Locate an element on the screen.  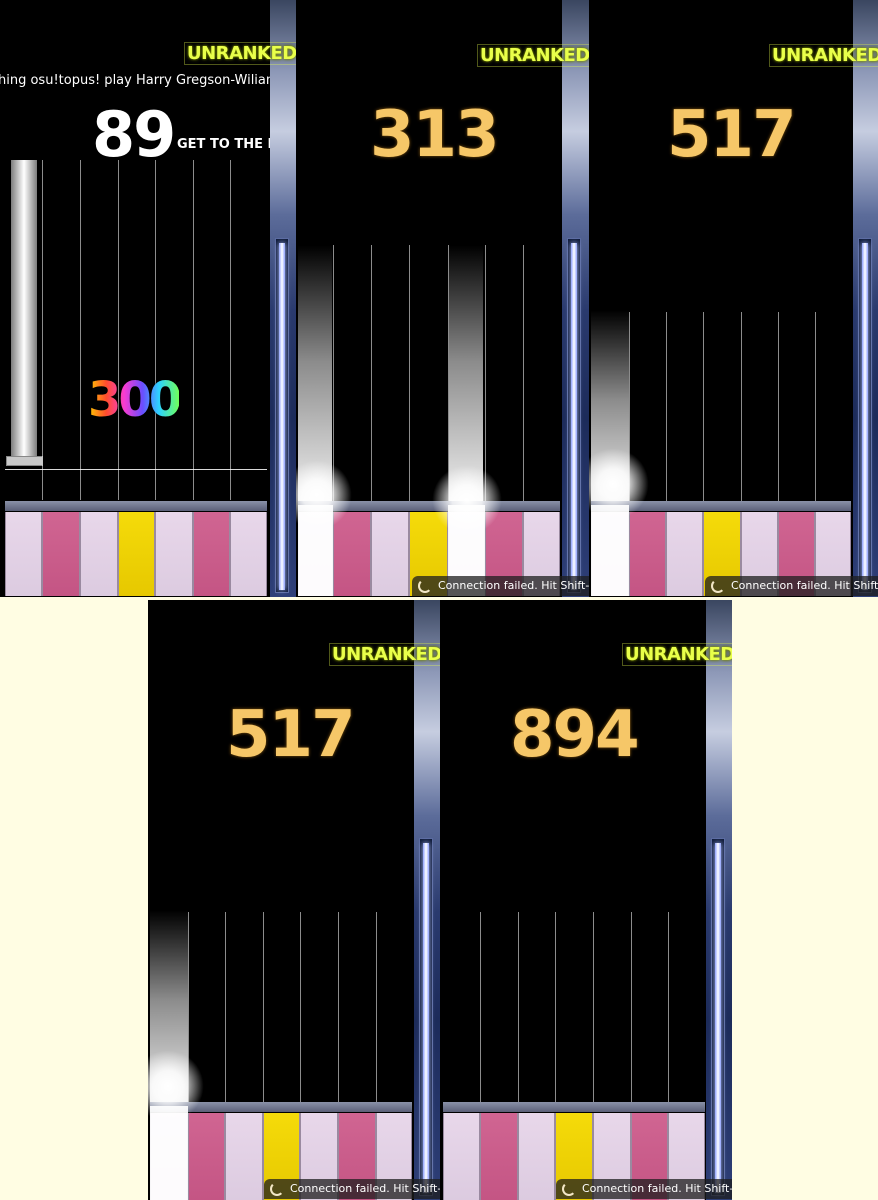
hit-flare is located at coordinates (467, 500).